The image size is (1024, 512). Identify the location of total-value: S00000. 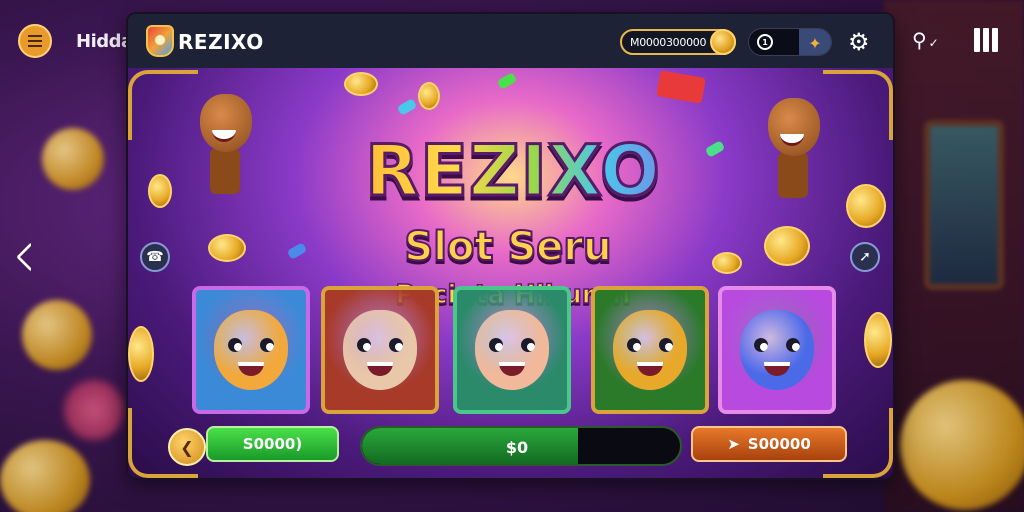
(779, 444).